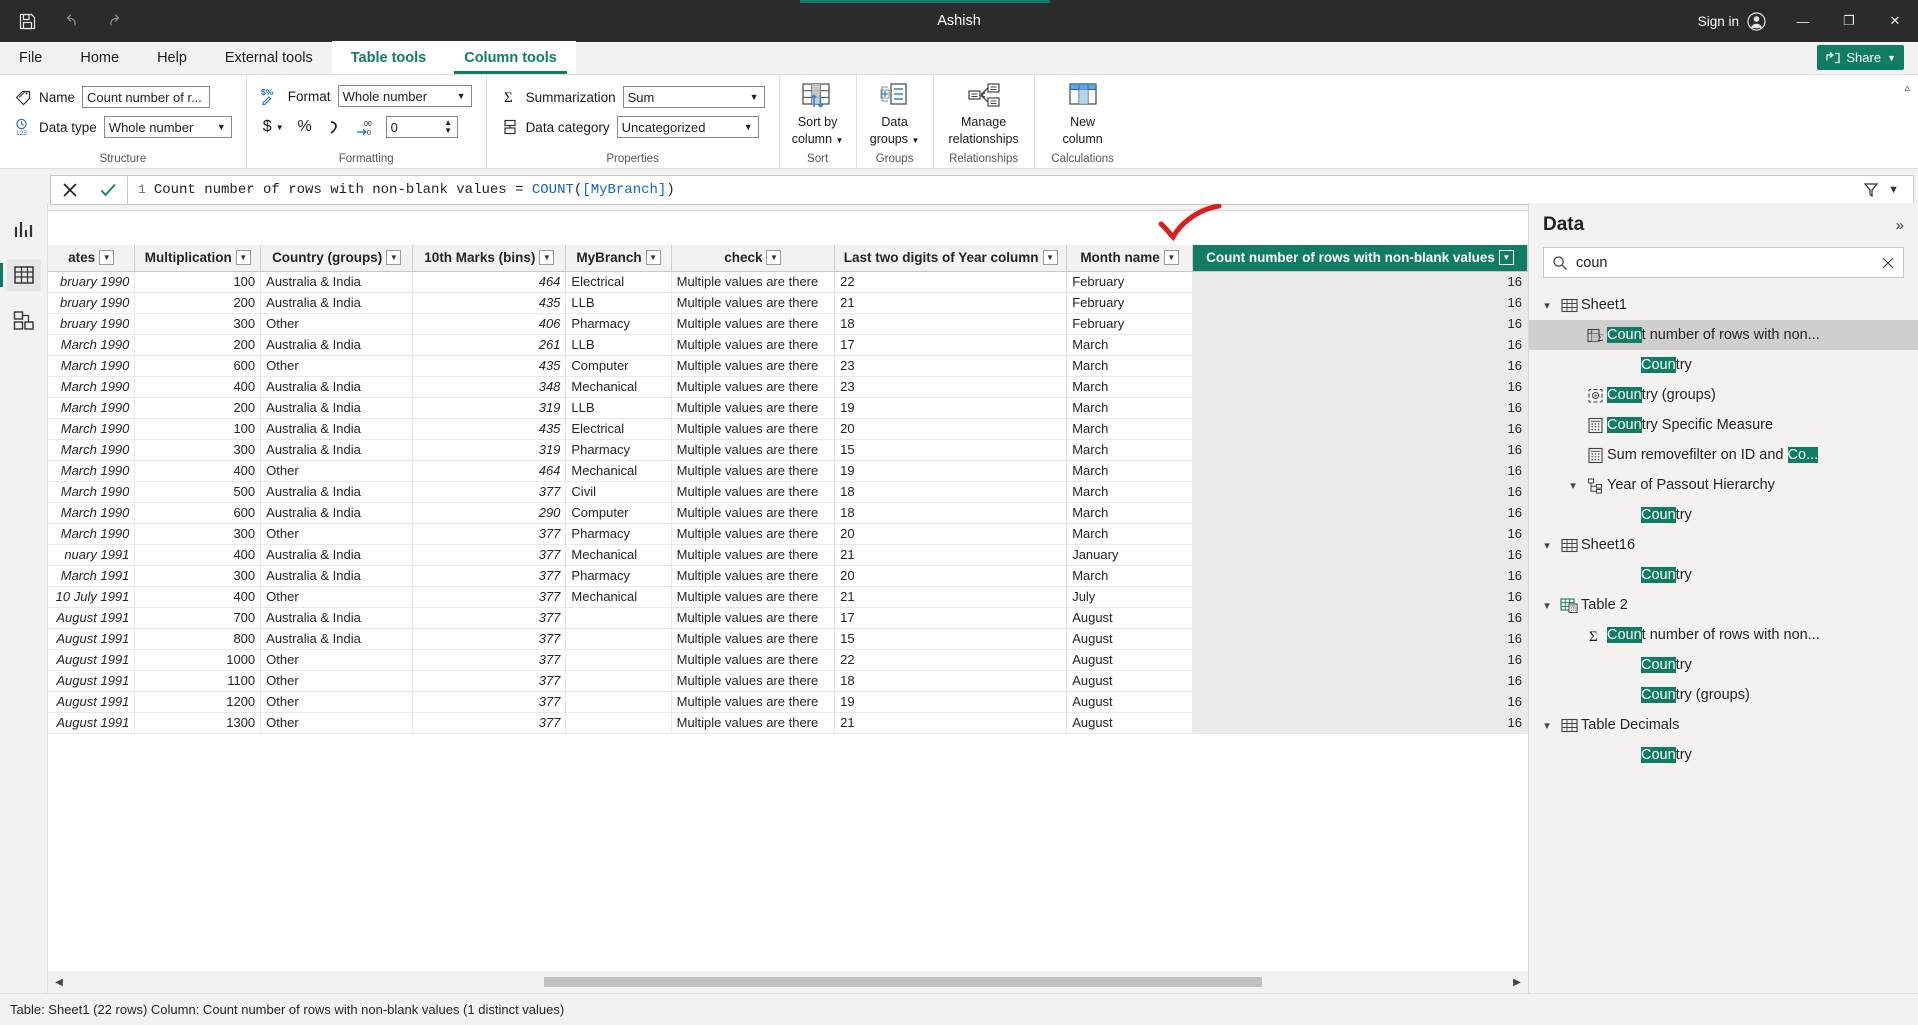 The width and height of the screenshot is (1918, 1025). What do you see at coordinates (693, 97) in the screenshot?
I see `summarization-select: Sum ▼` at bounding box center [693, 97].